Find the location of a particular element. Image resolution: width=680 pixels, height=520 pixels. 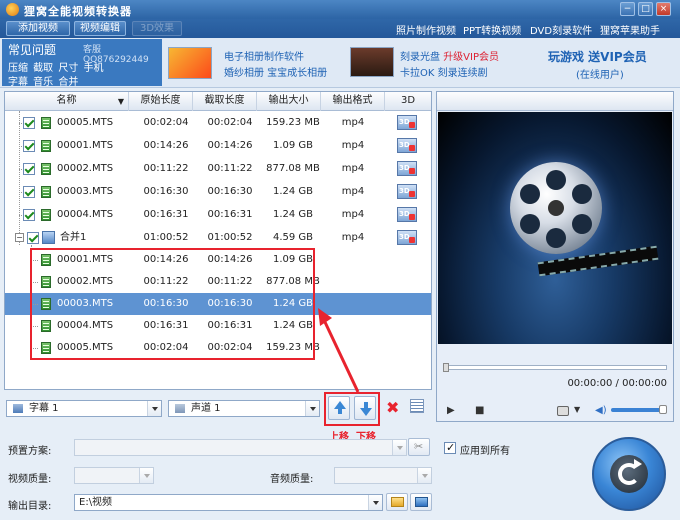

link-ppt-video: PPT转换视频 is located at coordinates (492, 29).